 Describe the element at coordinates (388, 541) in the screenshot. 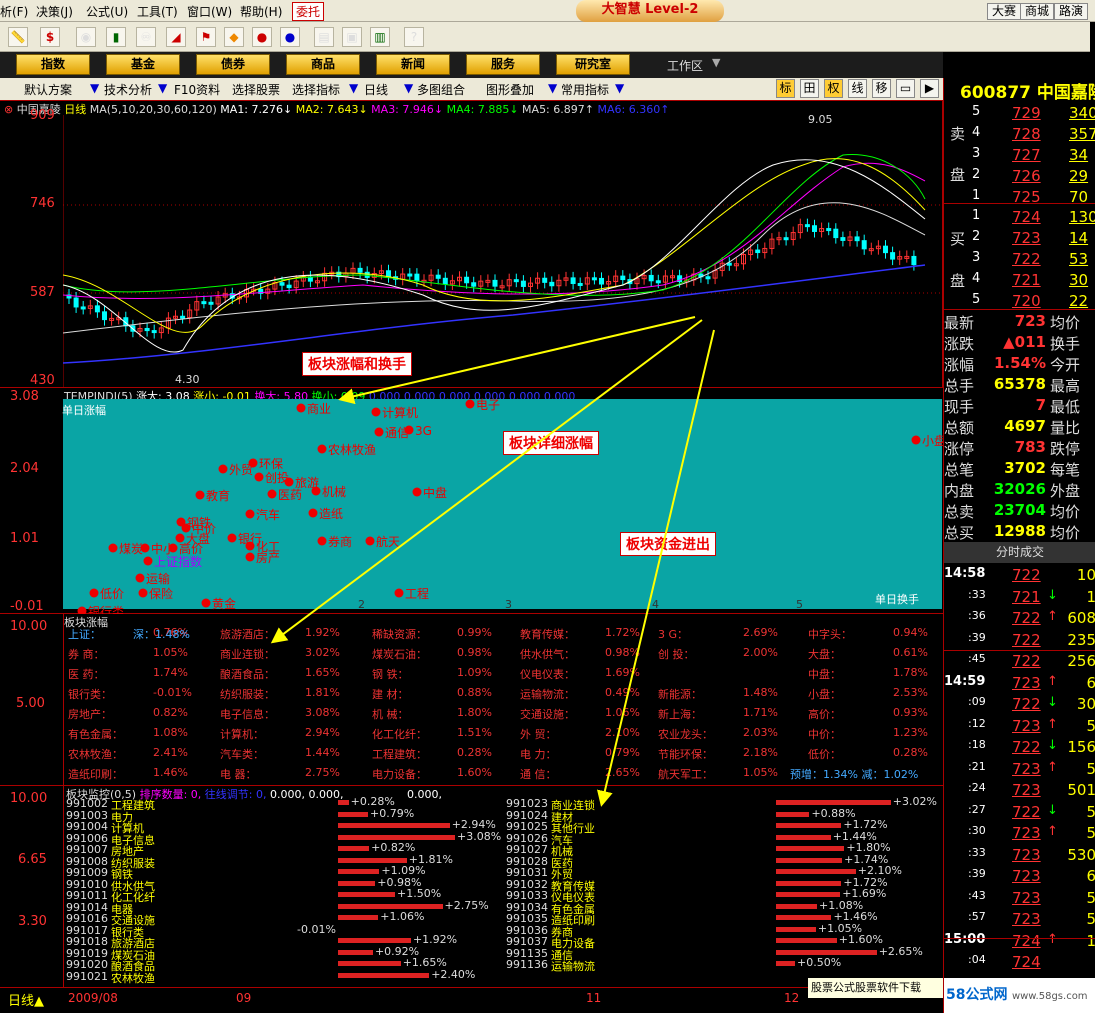

I see `sector-point-label: 航天` at that location.